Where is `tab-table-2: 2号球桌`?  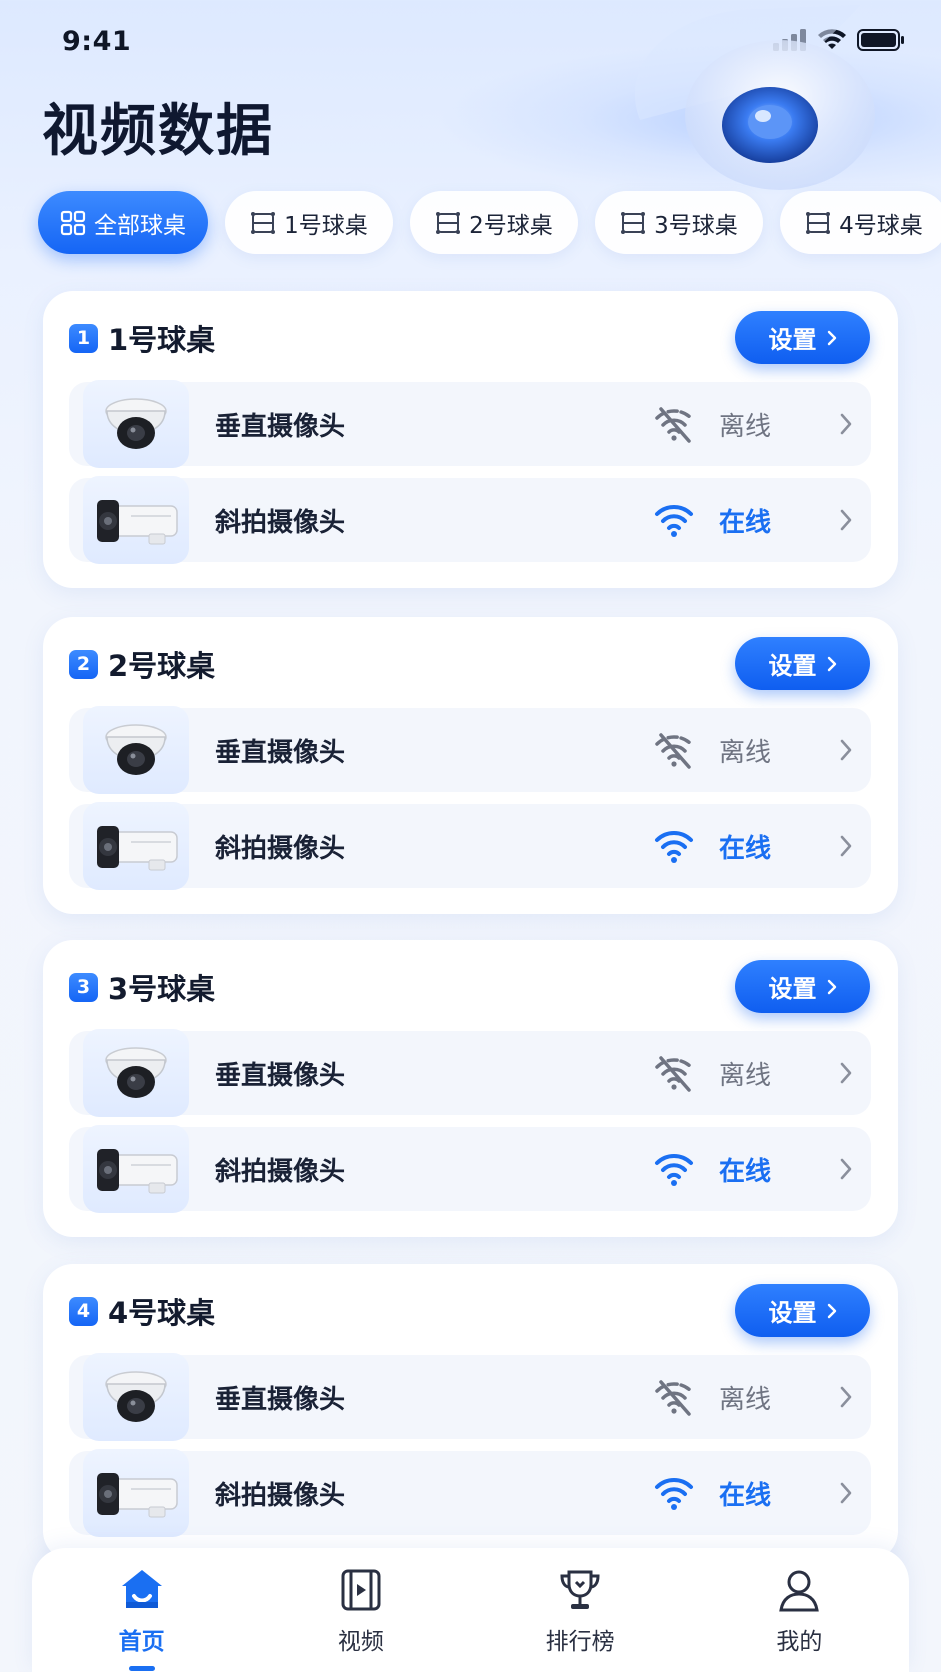
tab-table-2: 2号球桌 is located at coordinates (494, 222).